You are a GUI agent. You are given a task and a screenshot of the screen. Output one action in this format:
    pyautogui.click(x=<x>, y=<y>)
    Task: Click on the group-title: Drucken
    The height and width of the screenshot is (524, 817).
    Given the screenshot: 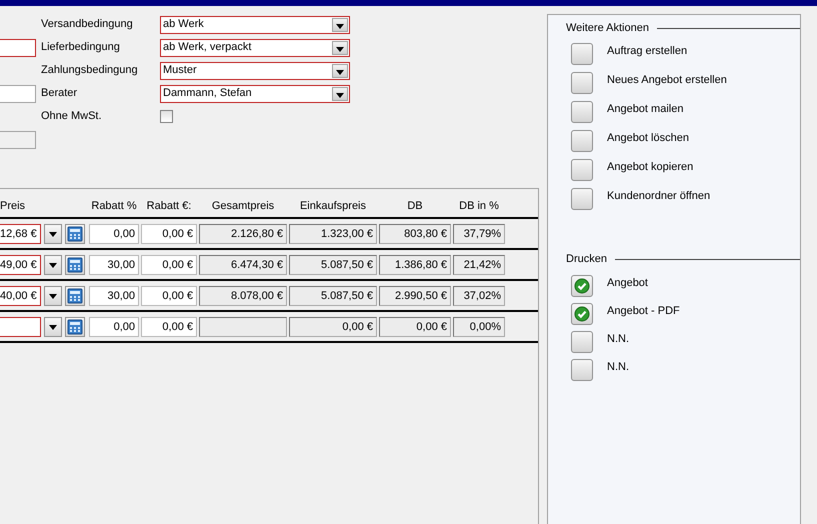 What is the action you would take?
    pyautogui.click(x=586, y=259)
    